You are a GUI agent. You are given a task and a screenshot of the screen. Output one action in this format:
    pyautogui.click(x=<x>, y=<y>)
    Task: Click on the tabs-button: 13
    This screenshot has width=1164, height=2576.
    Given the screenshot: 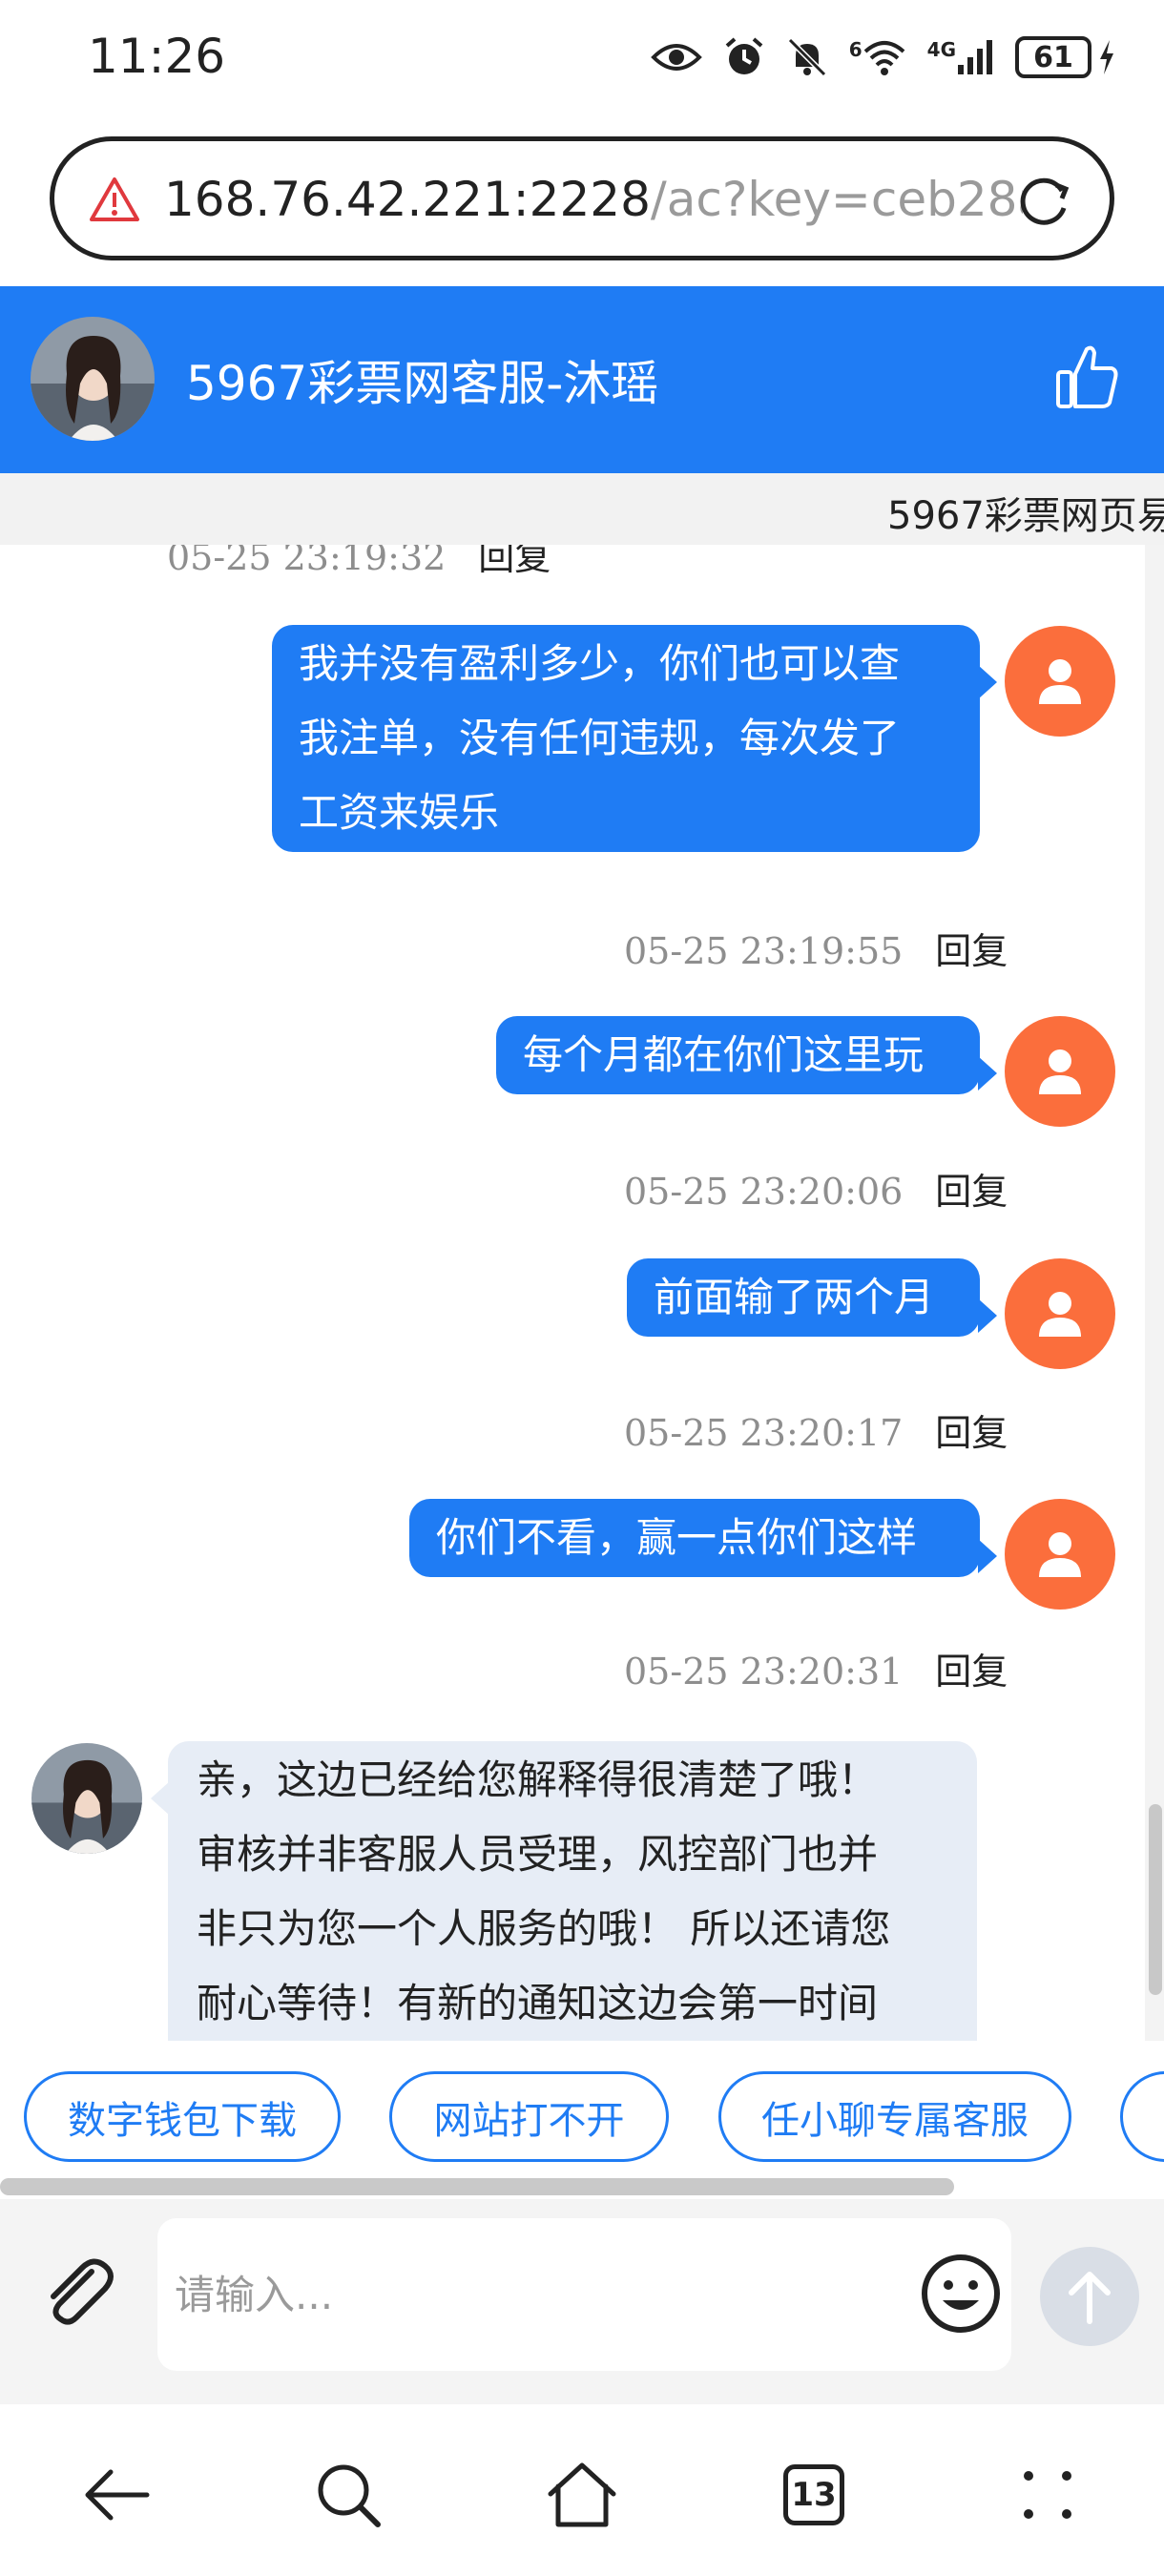 What is the action you would take?
    pyautogui.click(x=814, y=2495)
    